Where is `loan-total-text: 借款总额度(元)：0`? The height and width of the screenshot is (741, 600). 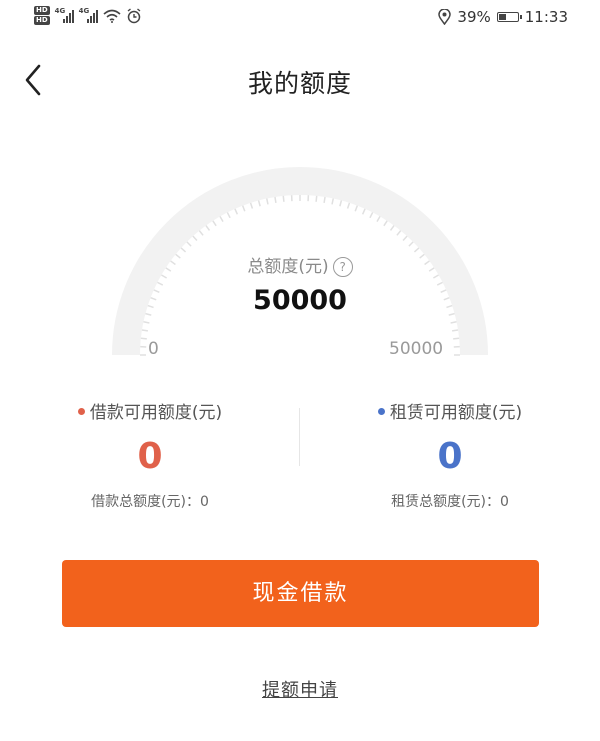 loan-total-text: 借款总额度(元)：0 is located at coordinates (150, 502).